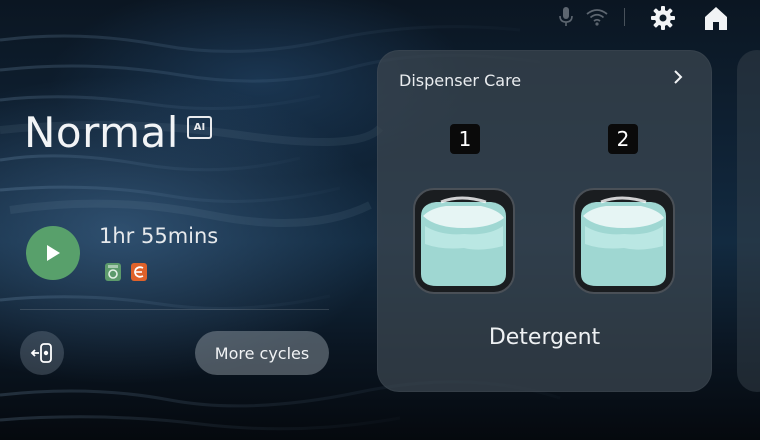 The width and height of the screenshot is (760, 440). I want to click on ai-badge: AI, so click(199, 127).